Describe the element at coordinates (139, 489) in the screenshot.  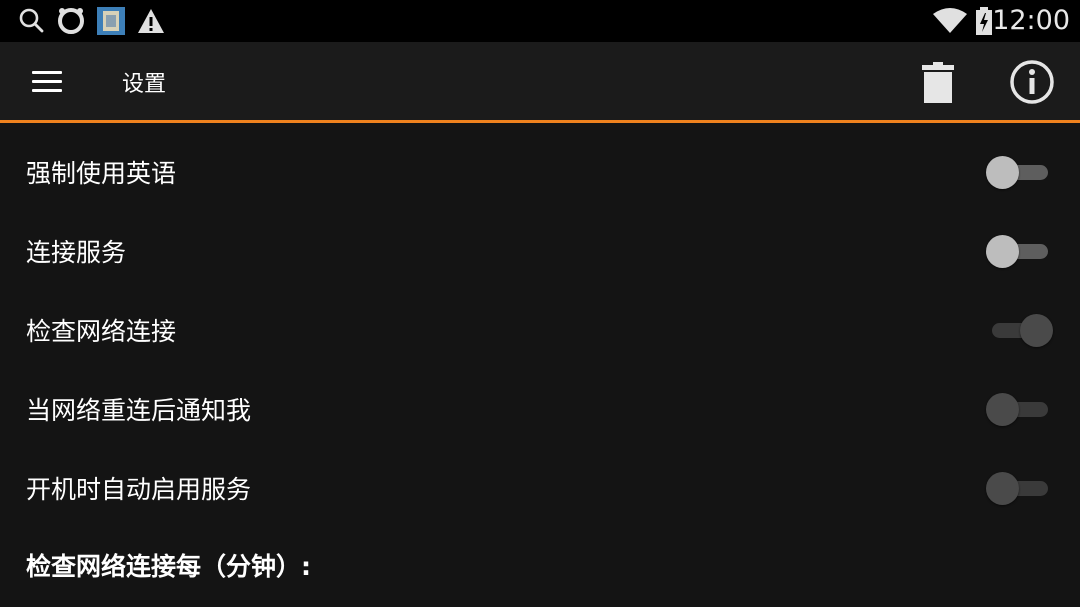
I see `setting-label: 开机时自动启用服务` at that location.